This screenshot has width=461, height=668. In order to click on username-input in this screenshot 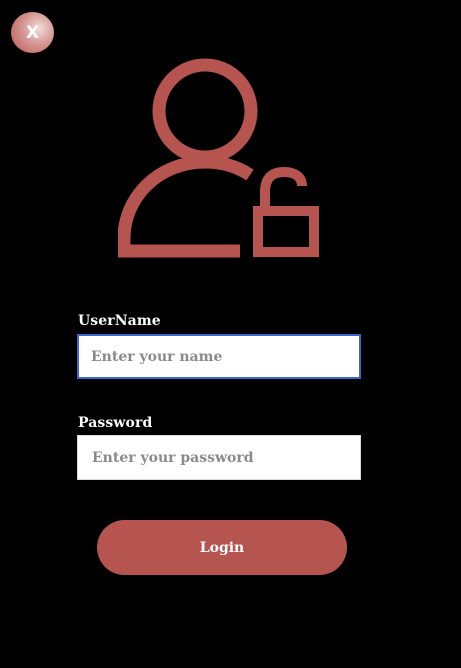, I will do `click(219, 356)`.